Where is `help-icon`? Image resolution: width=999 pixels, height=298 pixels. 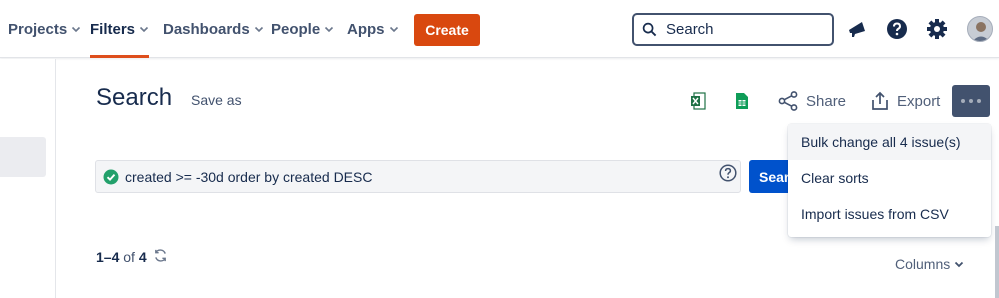 help-icon is located at coordinates (897, 29).